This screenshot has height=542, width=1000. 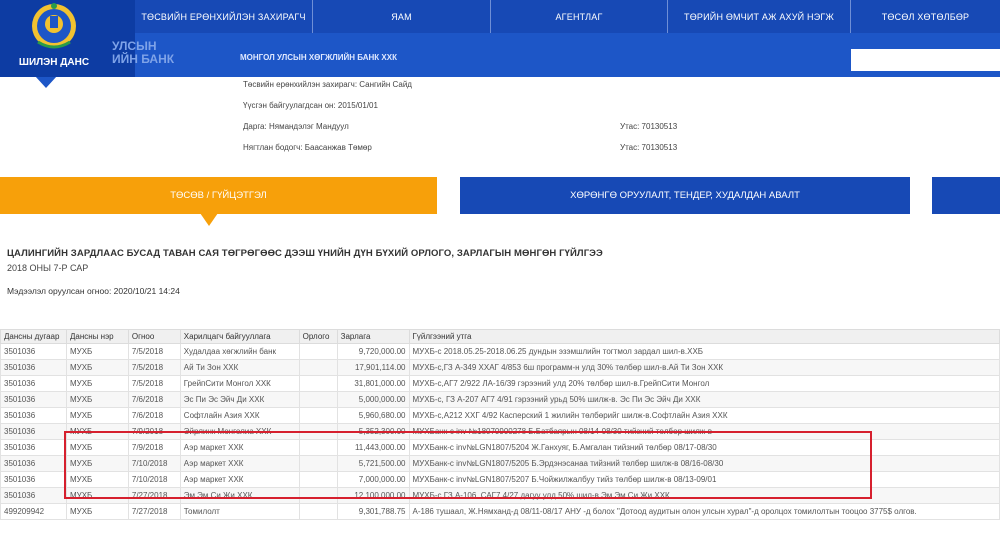 I want to click on cell-counterparty: Эс Пи Эс Эйч Ди ХХК, so click(x=239, y=399).